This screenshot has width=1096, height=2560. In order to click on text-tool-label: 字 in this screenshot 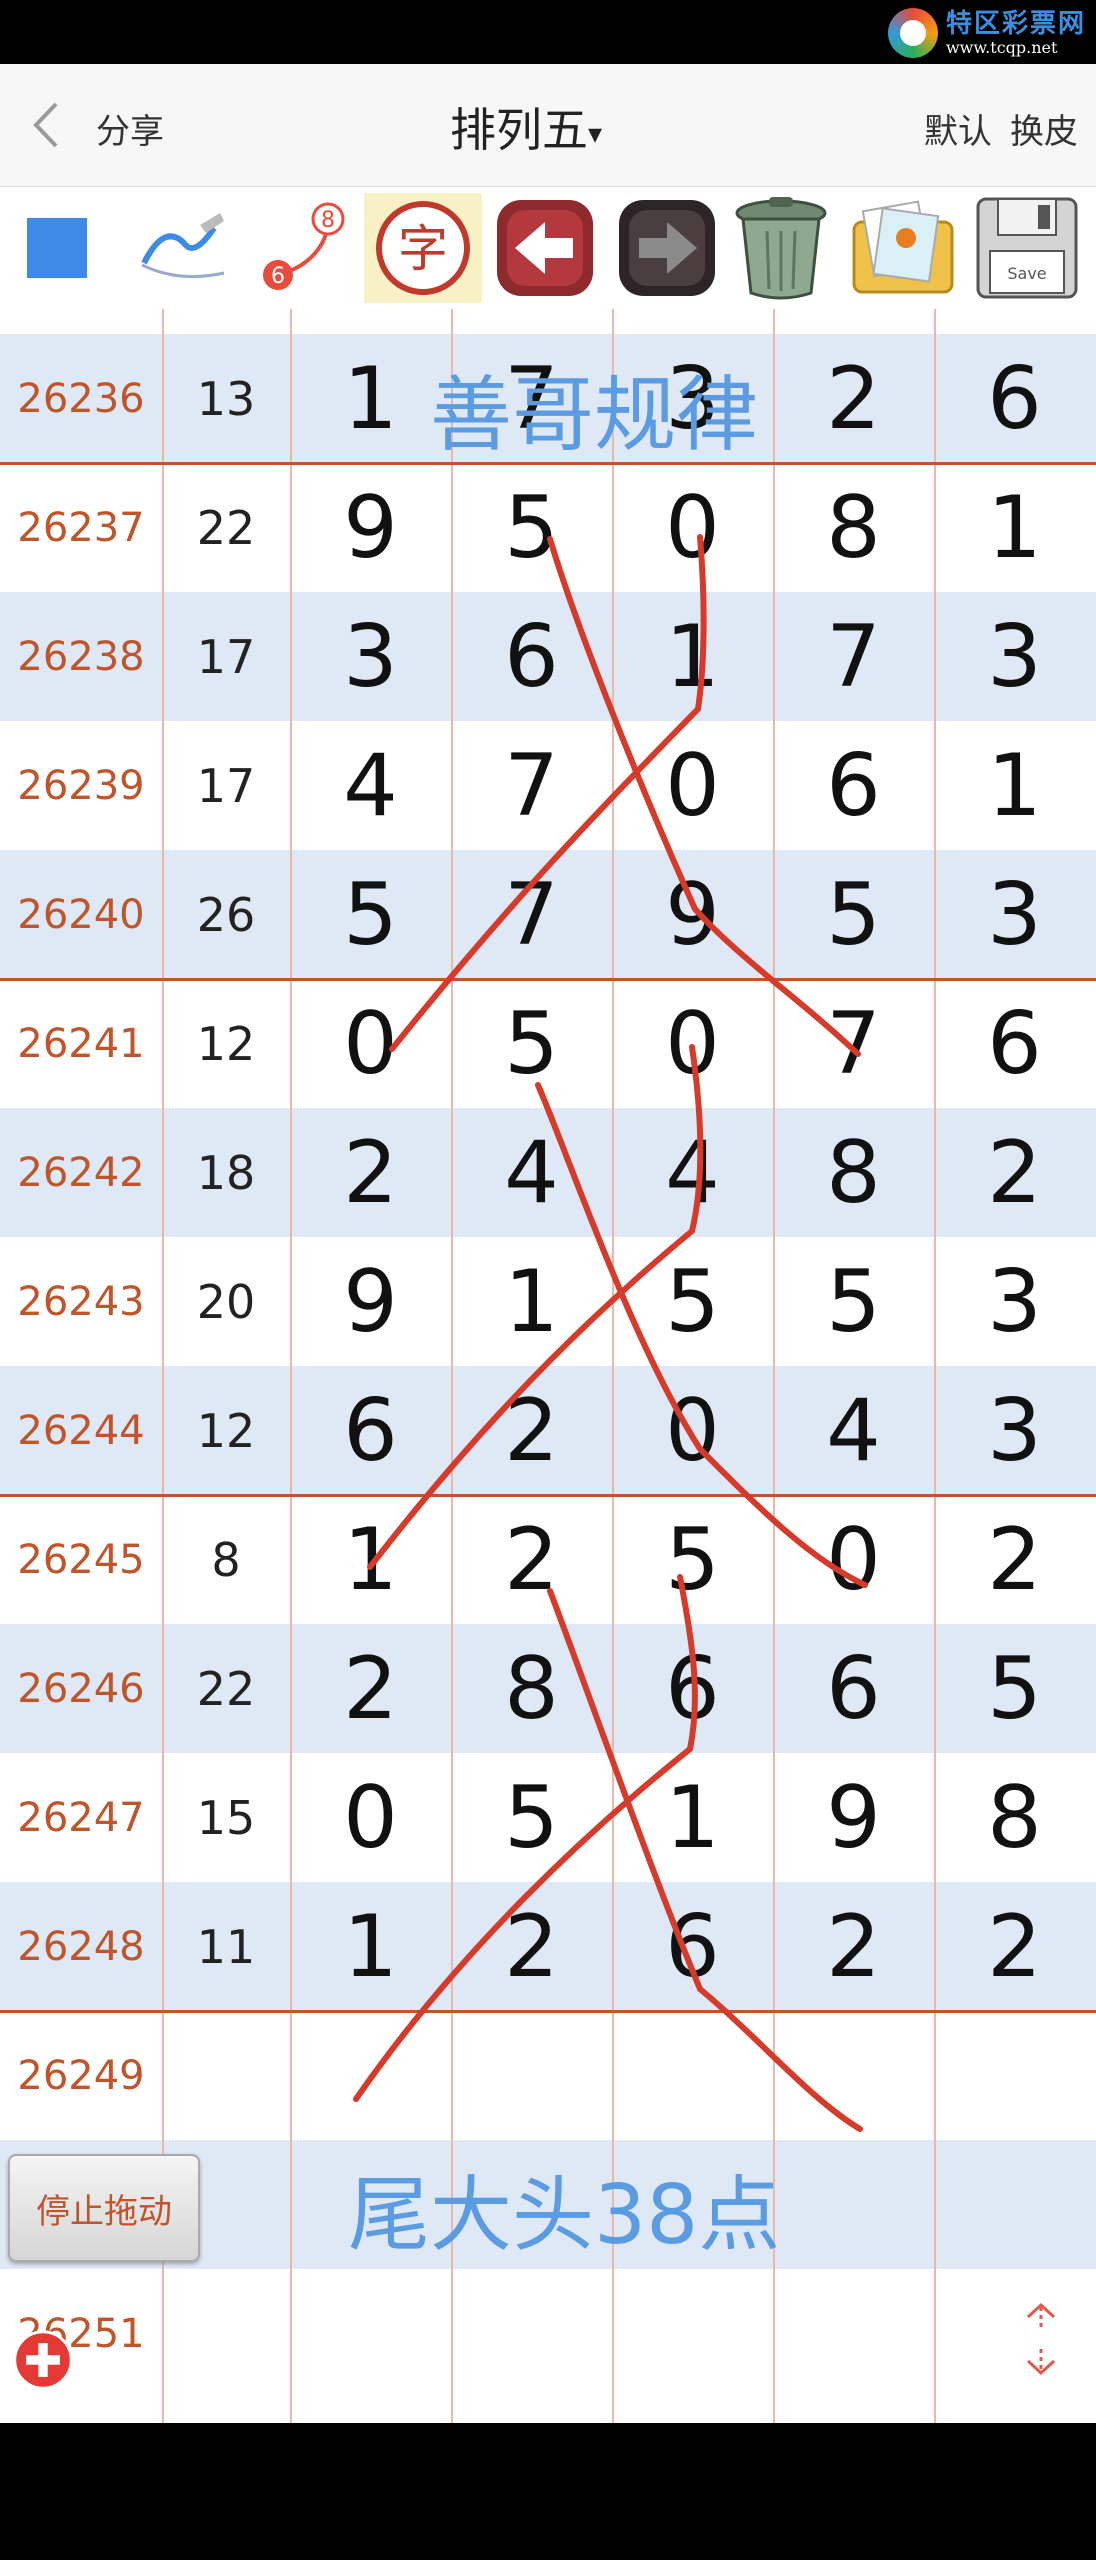, I will do `click(423, 249)`.